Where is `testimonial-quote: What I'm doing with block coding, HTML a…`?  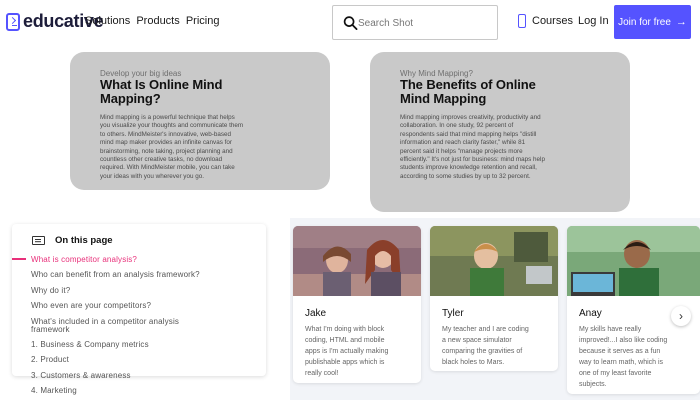
testimonial-quote: What I'm doing with block coding, HTML a… is located at coordinates (346, 351).